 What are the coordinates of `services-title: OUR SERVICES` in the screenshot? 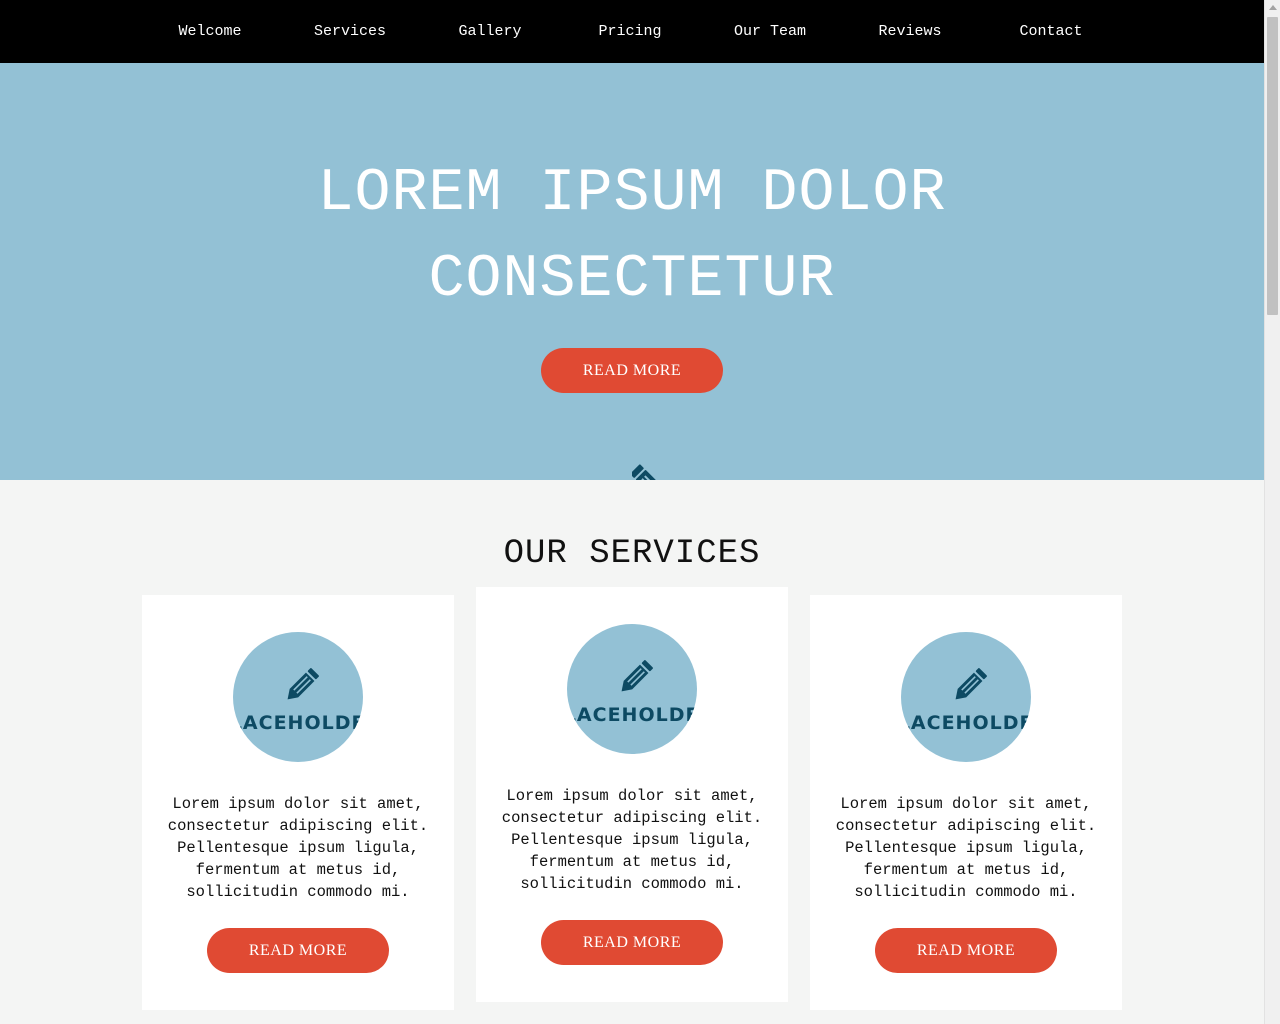 It's located at (632, 554).